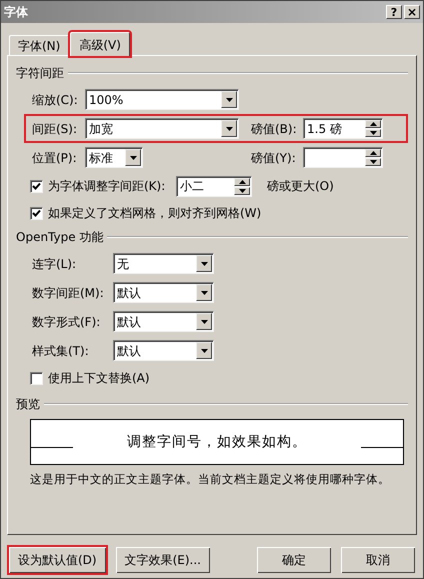 The image size is (424, 579). I want to click on field-label: 数字间距(M):, so click(68, 293).